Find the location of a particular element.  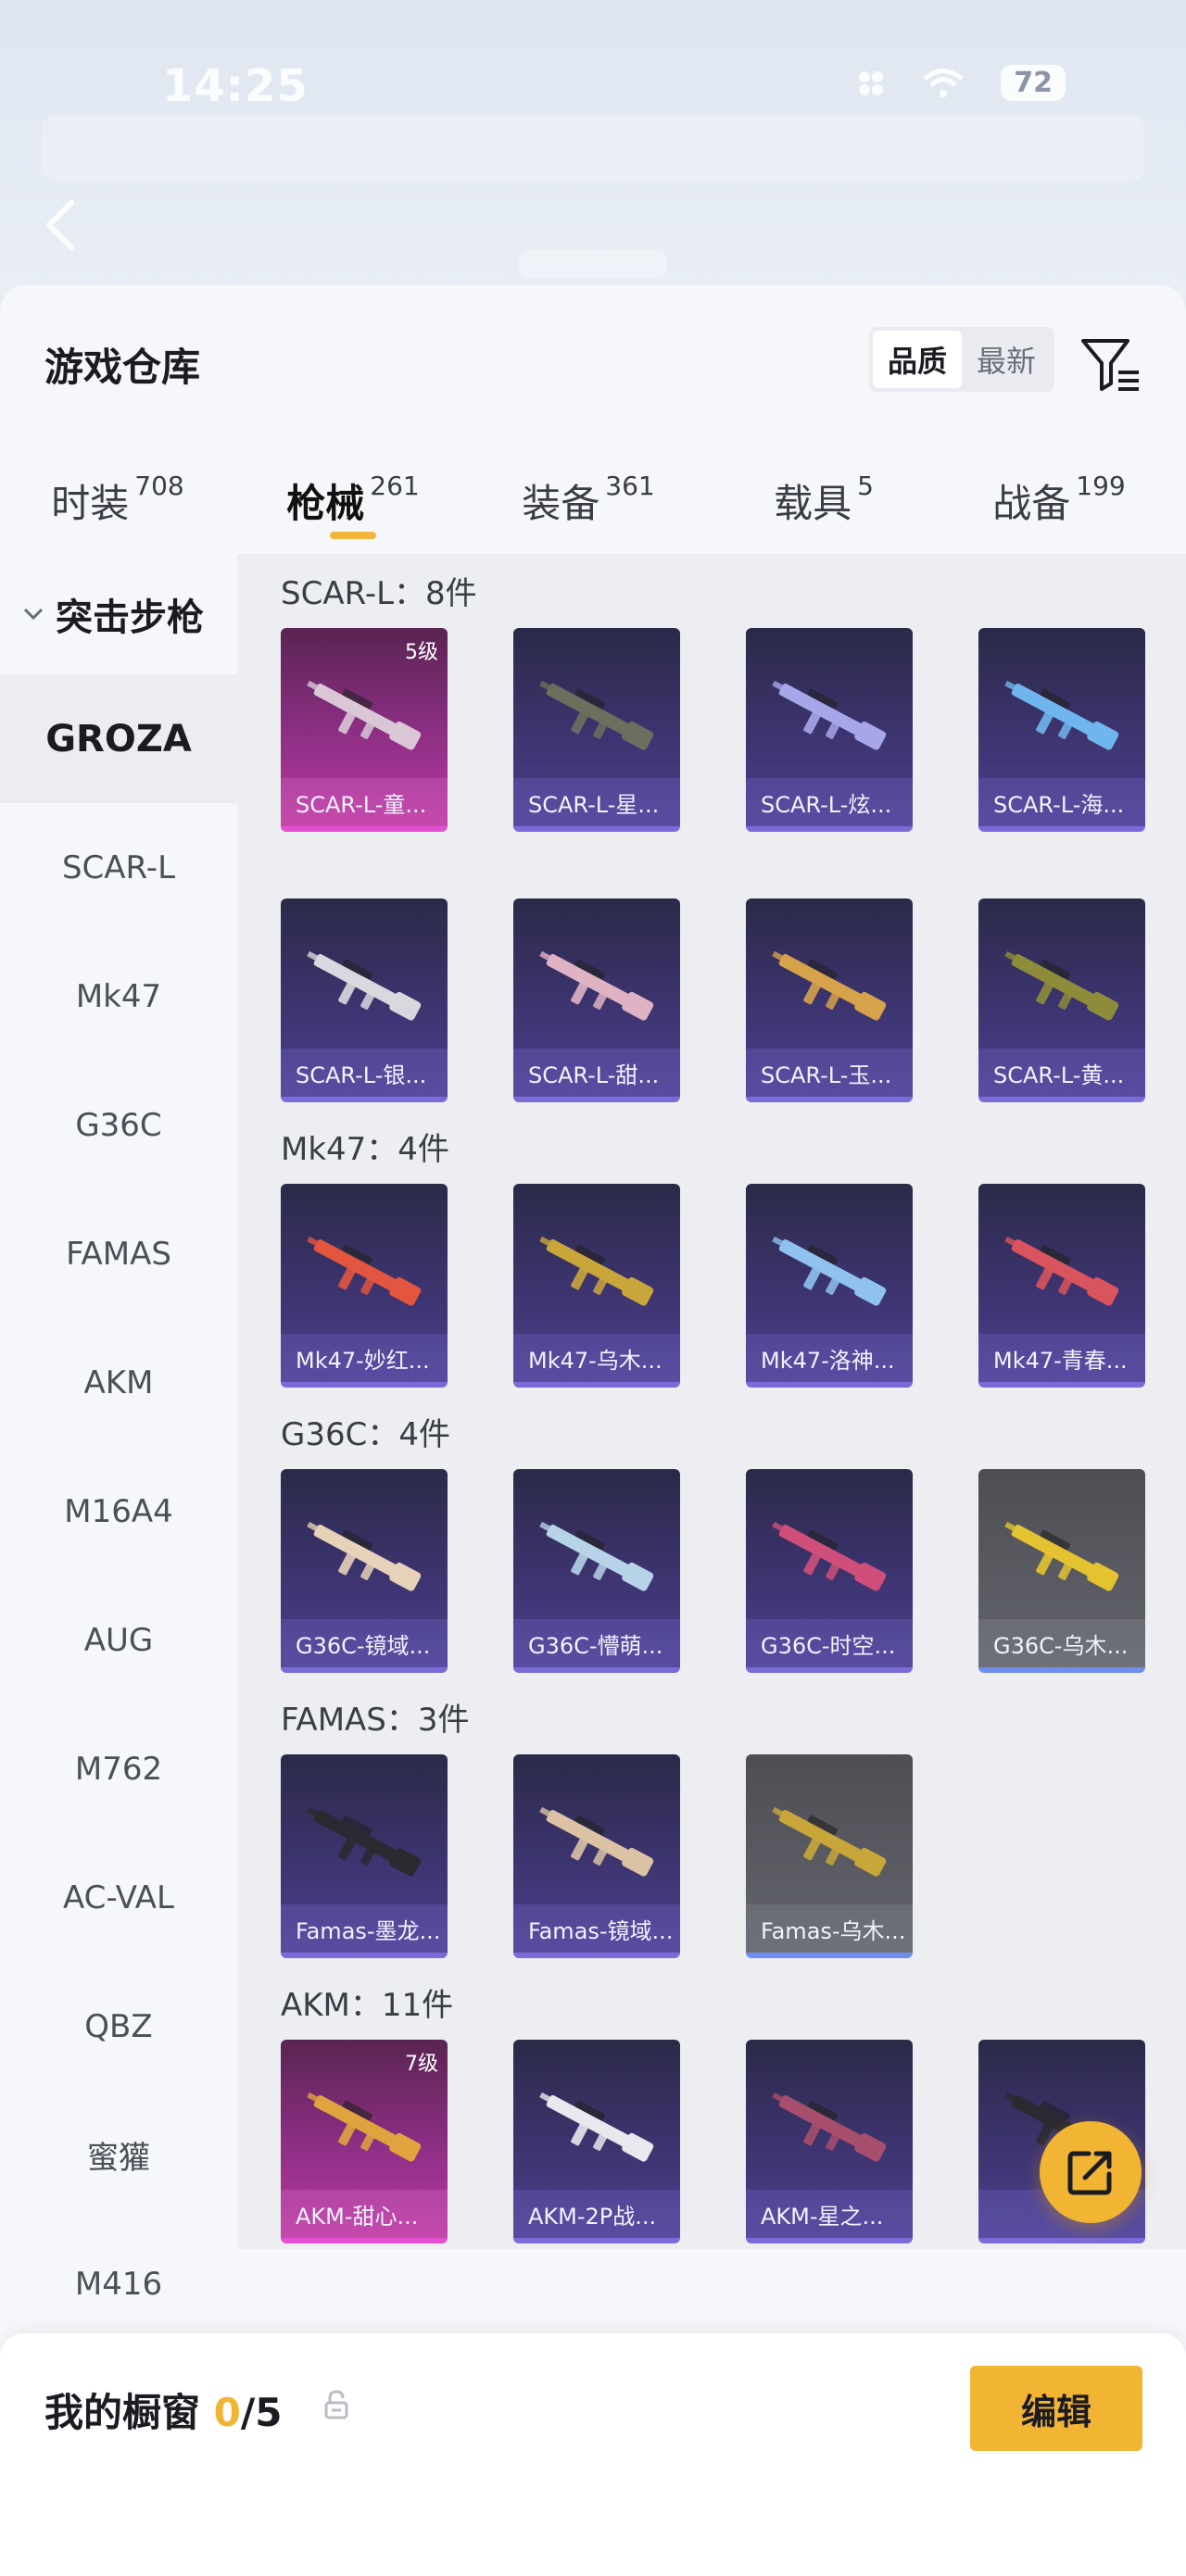

sidebar-item--: 蜜獾 is located at coordinates (118, 2155).